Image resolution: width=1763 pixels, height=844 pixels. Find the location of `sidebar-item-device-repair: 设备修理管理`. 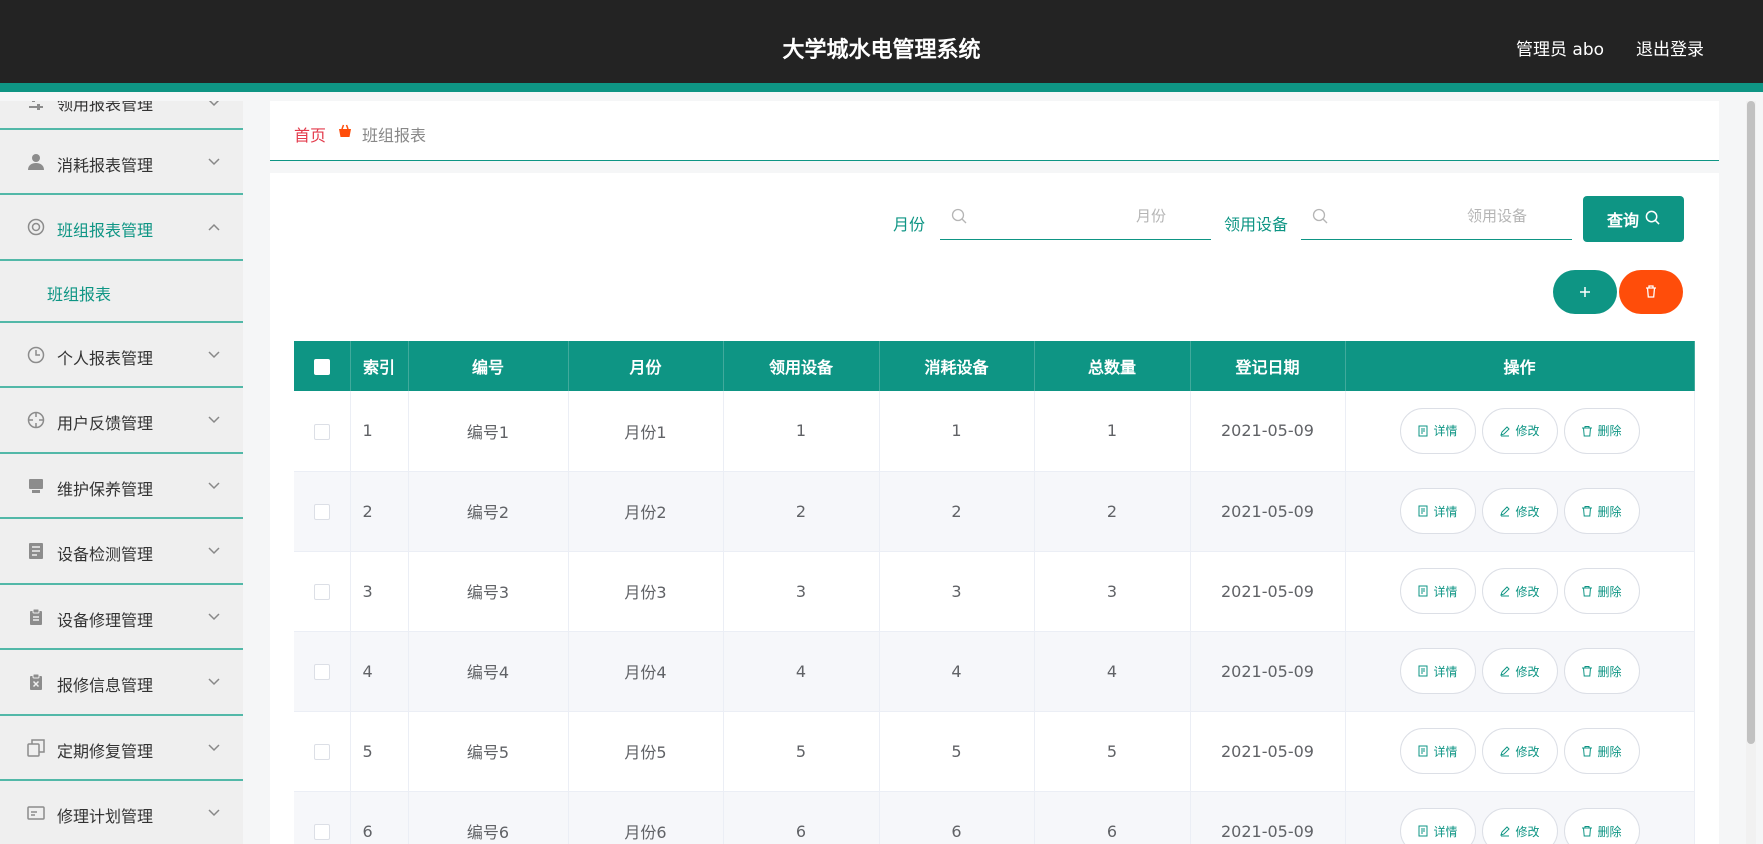

sidebar-item-device-repair: 设备修理管理 is located at coordinates (121, 617).